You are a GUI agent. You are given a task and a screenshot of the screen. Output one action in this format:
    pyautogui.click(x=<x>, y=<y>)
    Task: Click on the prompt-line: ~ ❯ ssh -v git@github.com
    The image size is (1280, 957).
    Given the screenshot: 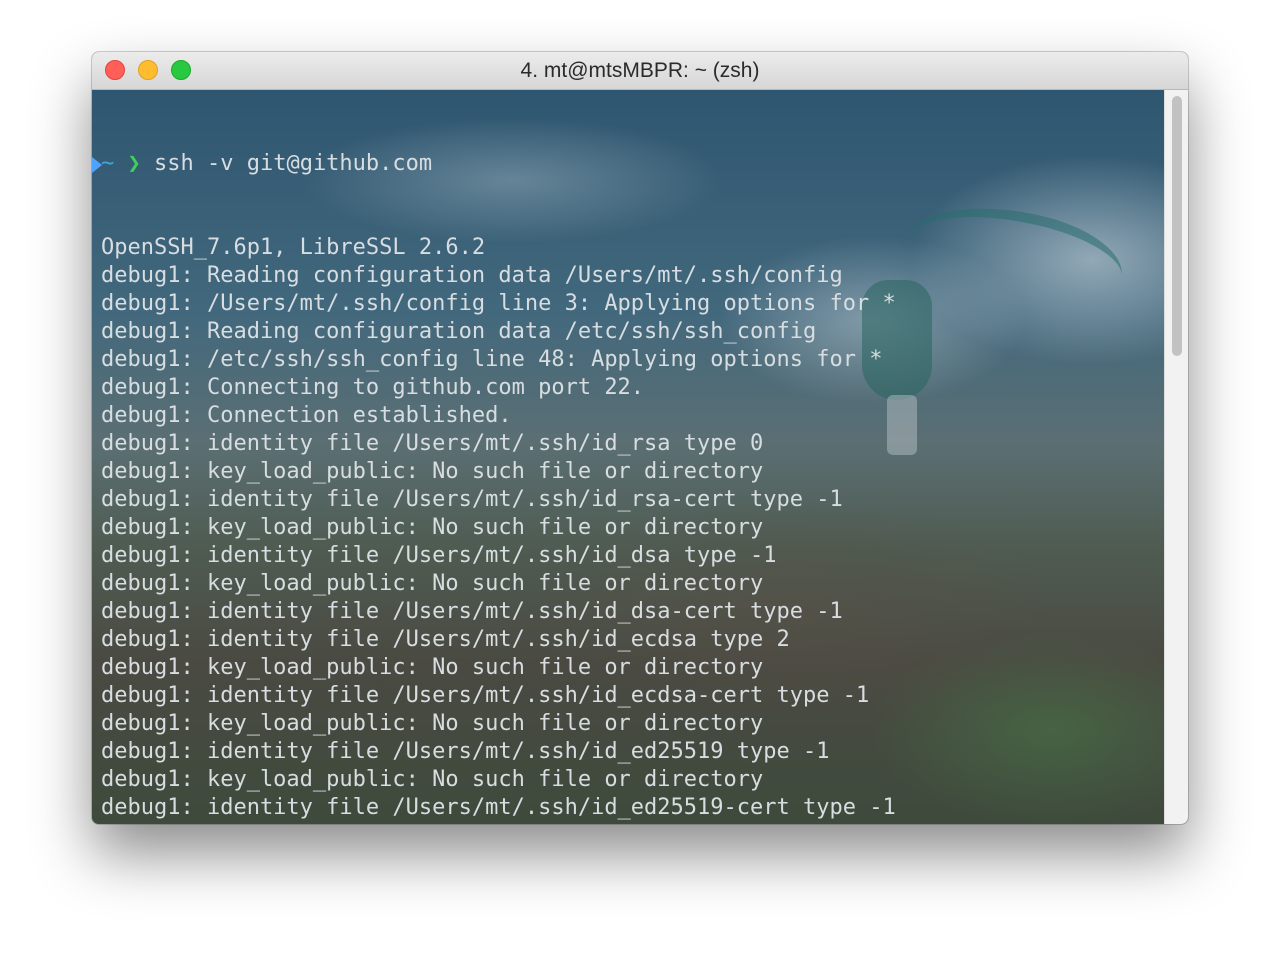 What is the action you would take?
    pyautogui.click(x=580, y=164)
    